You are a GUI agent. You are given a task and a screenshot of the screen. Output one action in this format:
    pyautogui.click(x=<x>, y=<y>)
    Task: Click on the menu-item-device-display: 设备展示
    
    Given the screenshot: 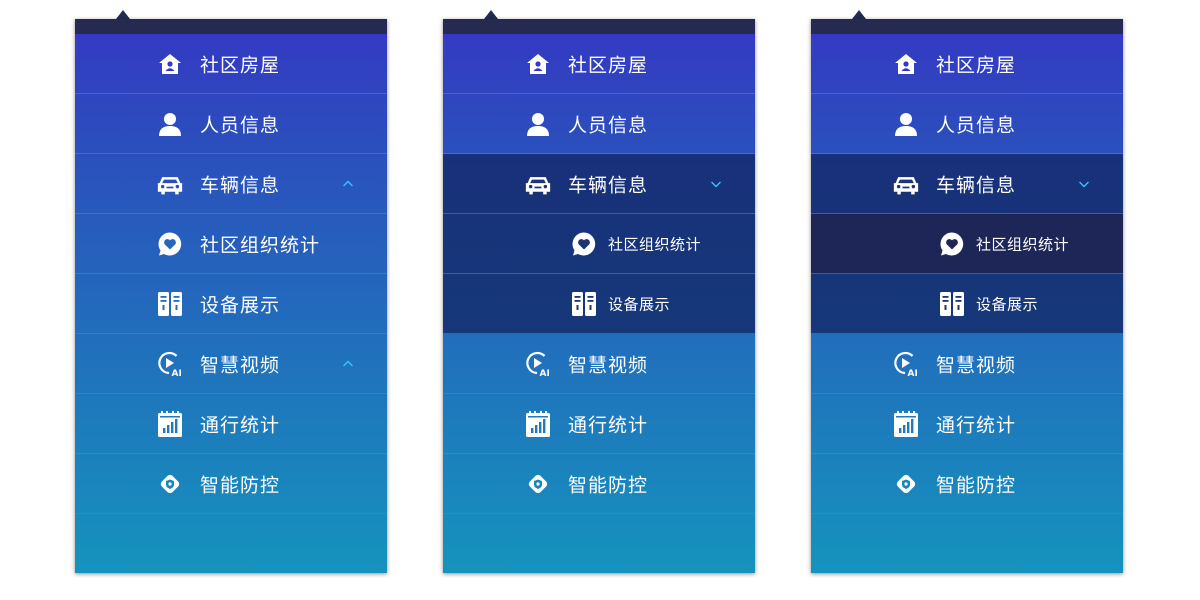 What is the action you would take?
    pyautogui.click(x=231, y=304)
    